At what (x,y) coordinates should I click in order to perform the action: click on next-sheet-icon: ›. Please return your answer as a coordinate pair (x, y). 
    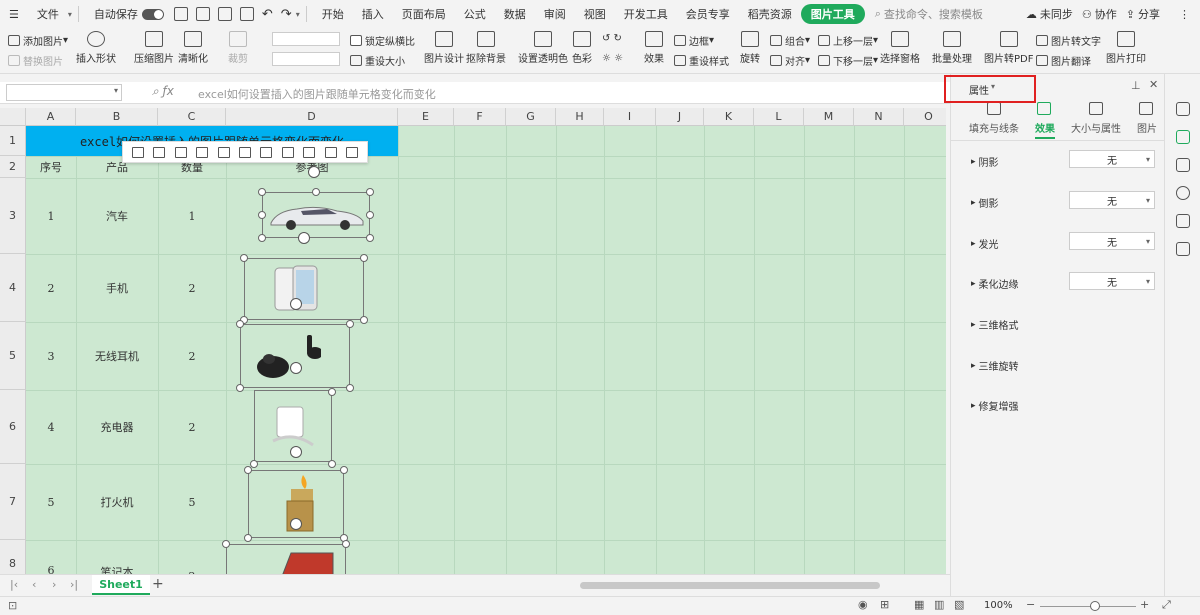
    Looking at the image, I should click on (54, 584).